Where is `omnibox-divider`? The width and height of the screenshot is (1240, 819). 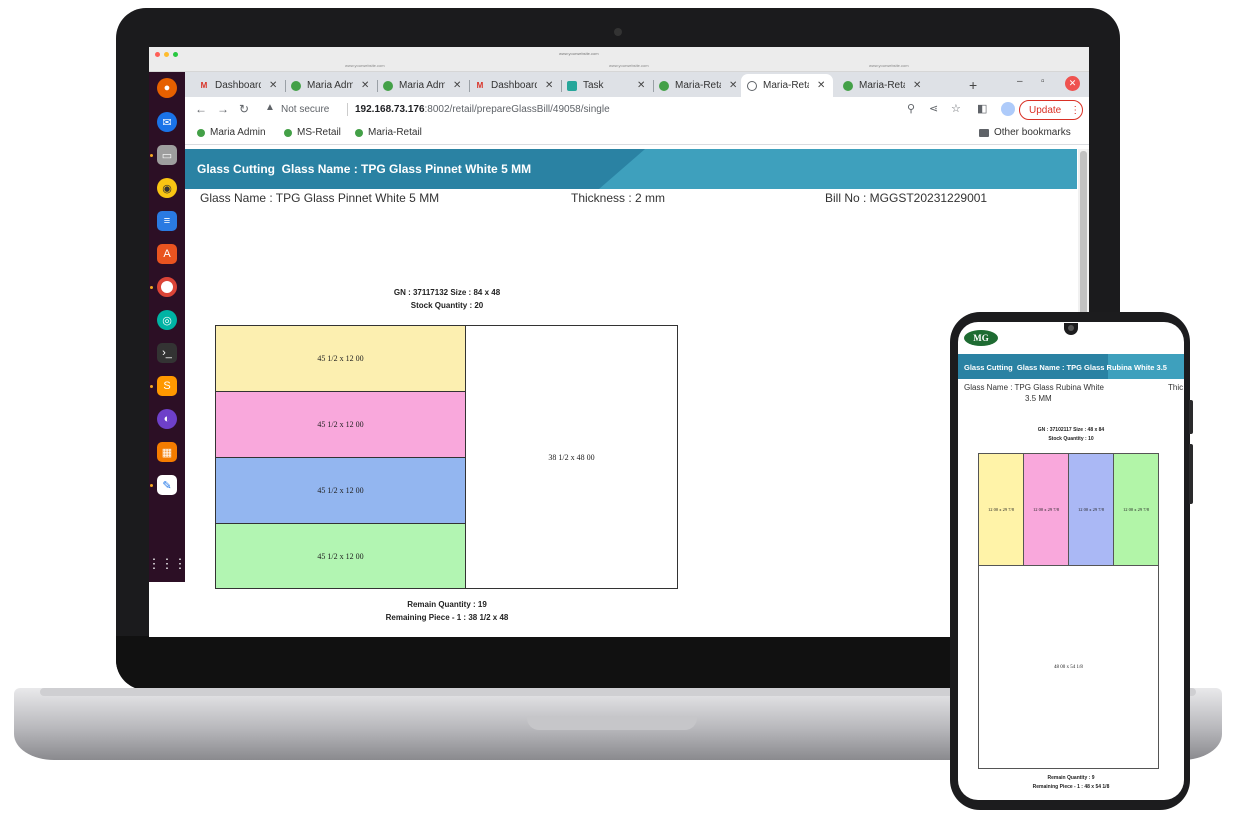 omnibox-divider is located at coordinates (347, 109).